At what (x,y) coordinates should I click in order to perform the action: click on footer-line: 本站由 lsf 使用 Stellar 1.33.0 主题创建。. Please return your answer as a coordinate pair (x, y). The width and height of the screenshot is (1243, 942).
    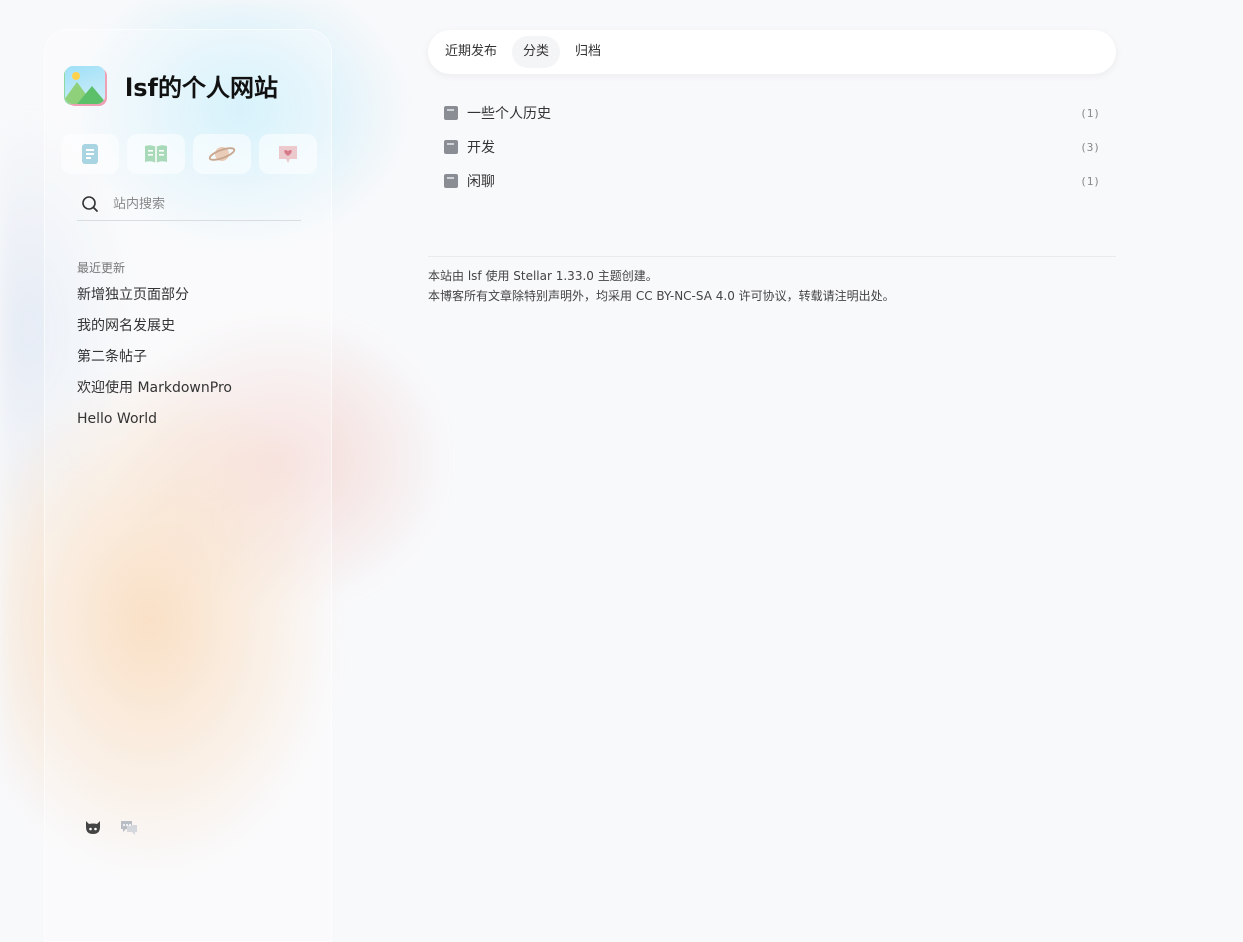
    Looking at the image, I should click on (543, 276).